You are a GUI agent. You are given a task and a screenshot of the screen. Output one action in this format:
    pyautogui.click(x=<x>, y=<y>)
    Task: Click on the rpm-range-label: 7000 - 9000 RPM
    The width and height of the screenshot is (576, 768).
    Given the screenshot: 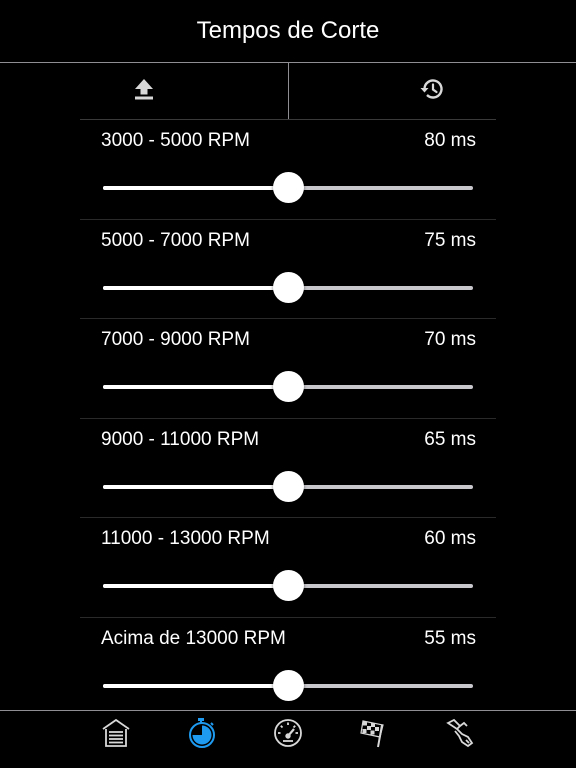 What is the action you would take?
    pyautogui.click(x=175, y=339)
    